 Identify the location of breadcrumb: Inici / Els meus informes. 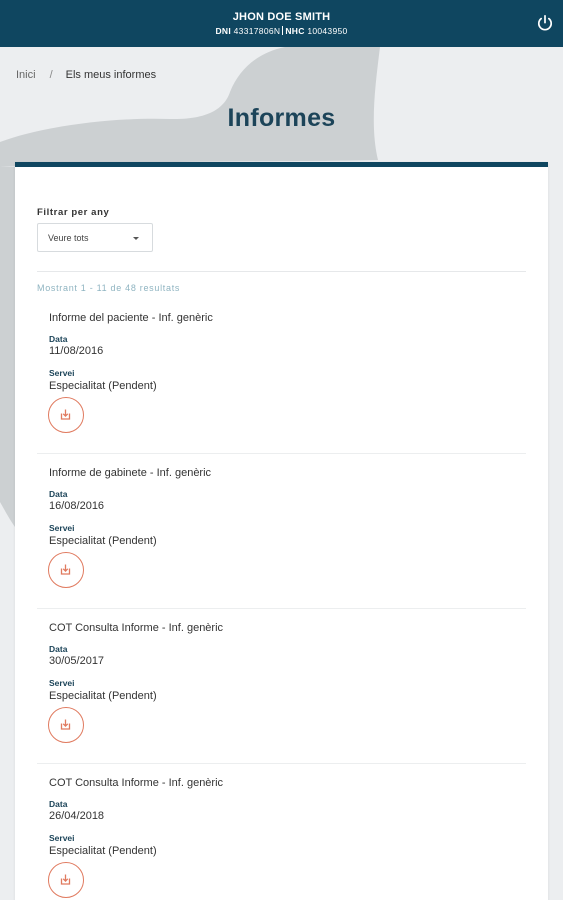
(86, 75).